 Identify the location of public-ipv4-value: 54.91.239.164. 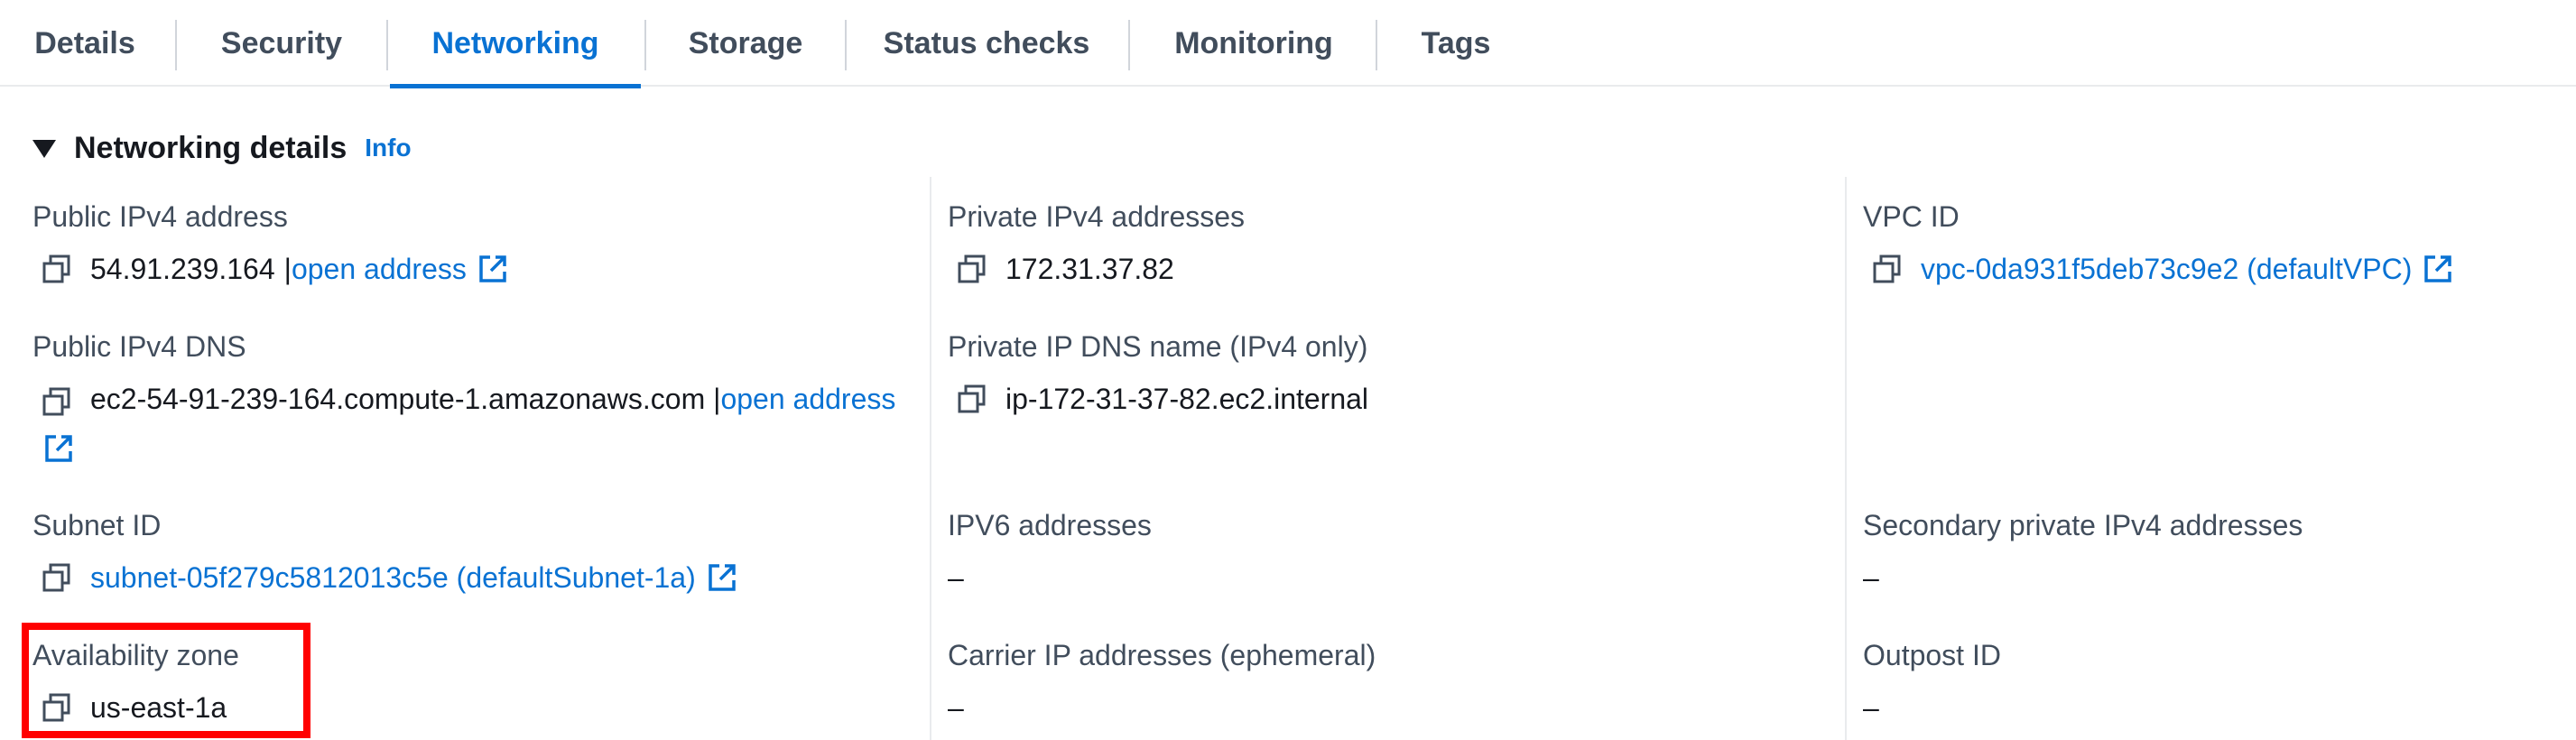
(182, 269).